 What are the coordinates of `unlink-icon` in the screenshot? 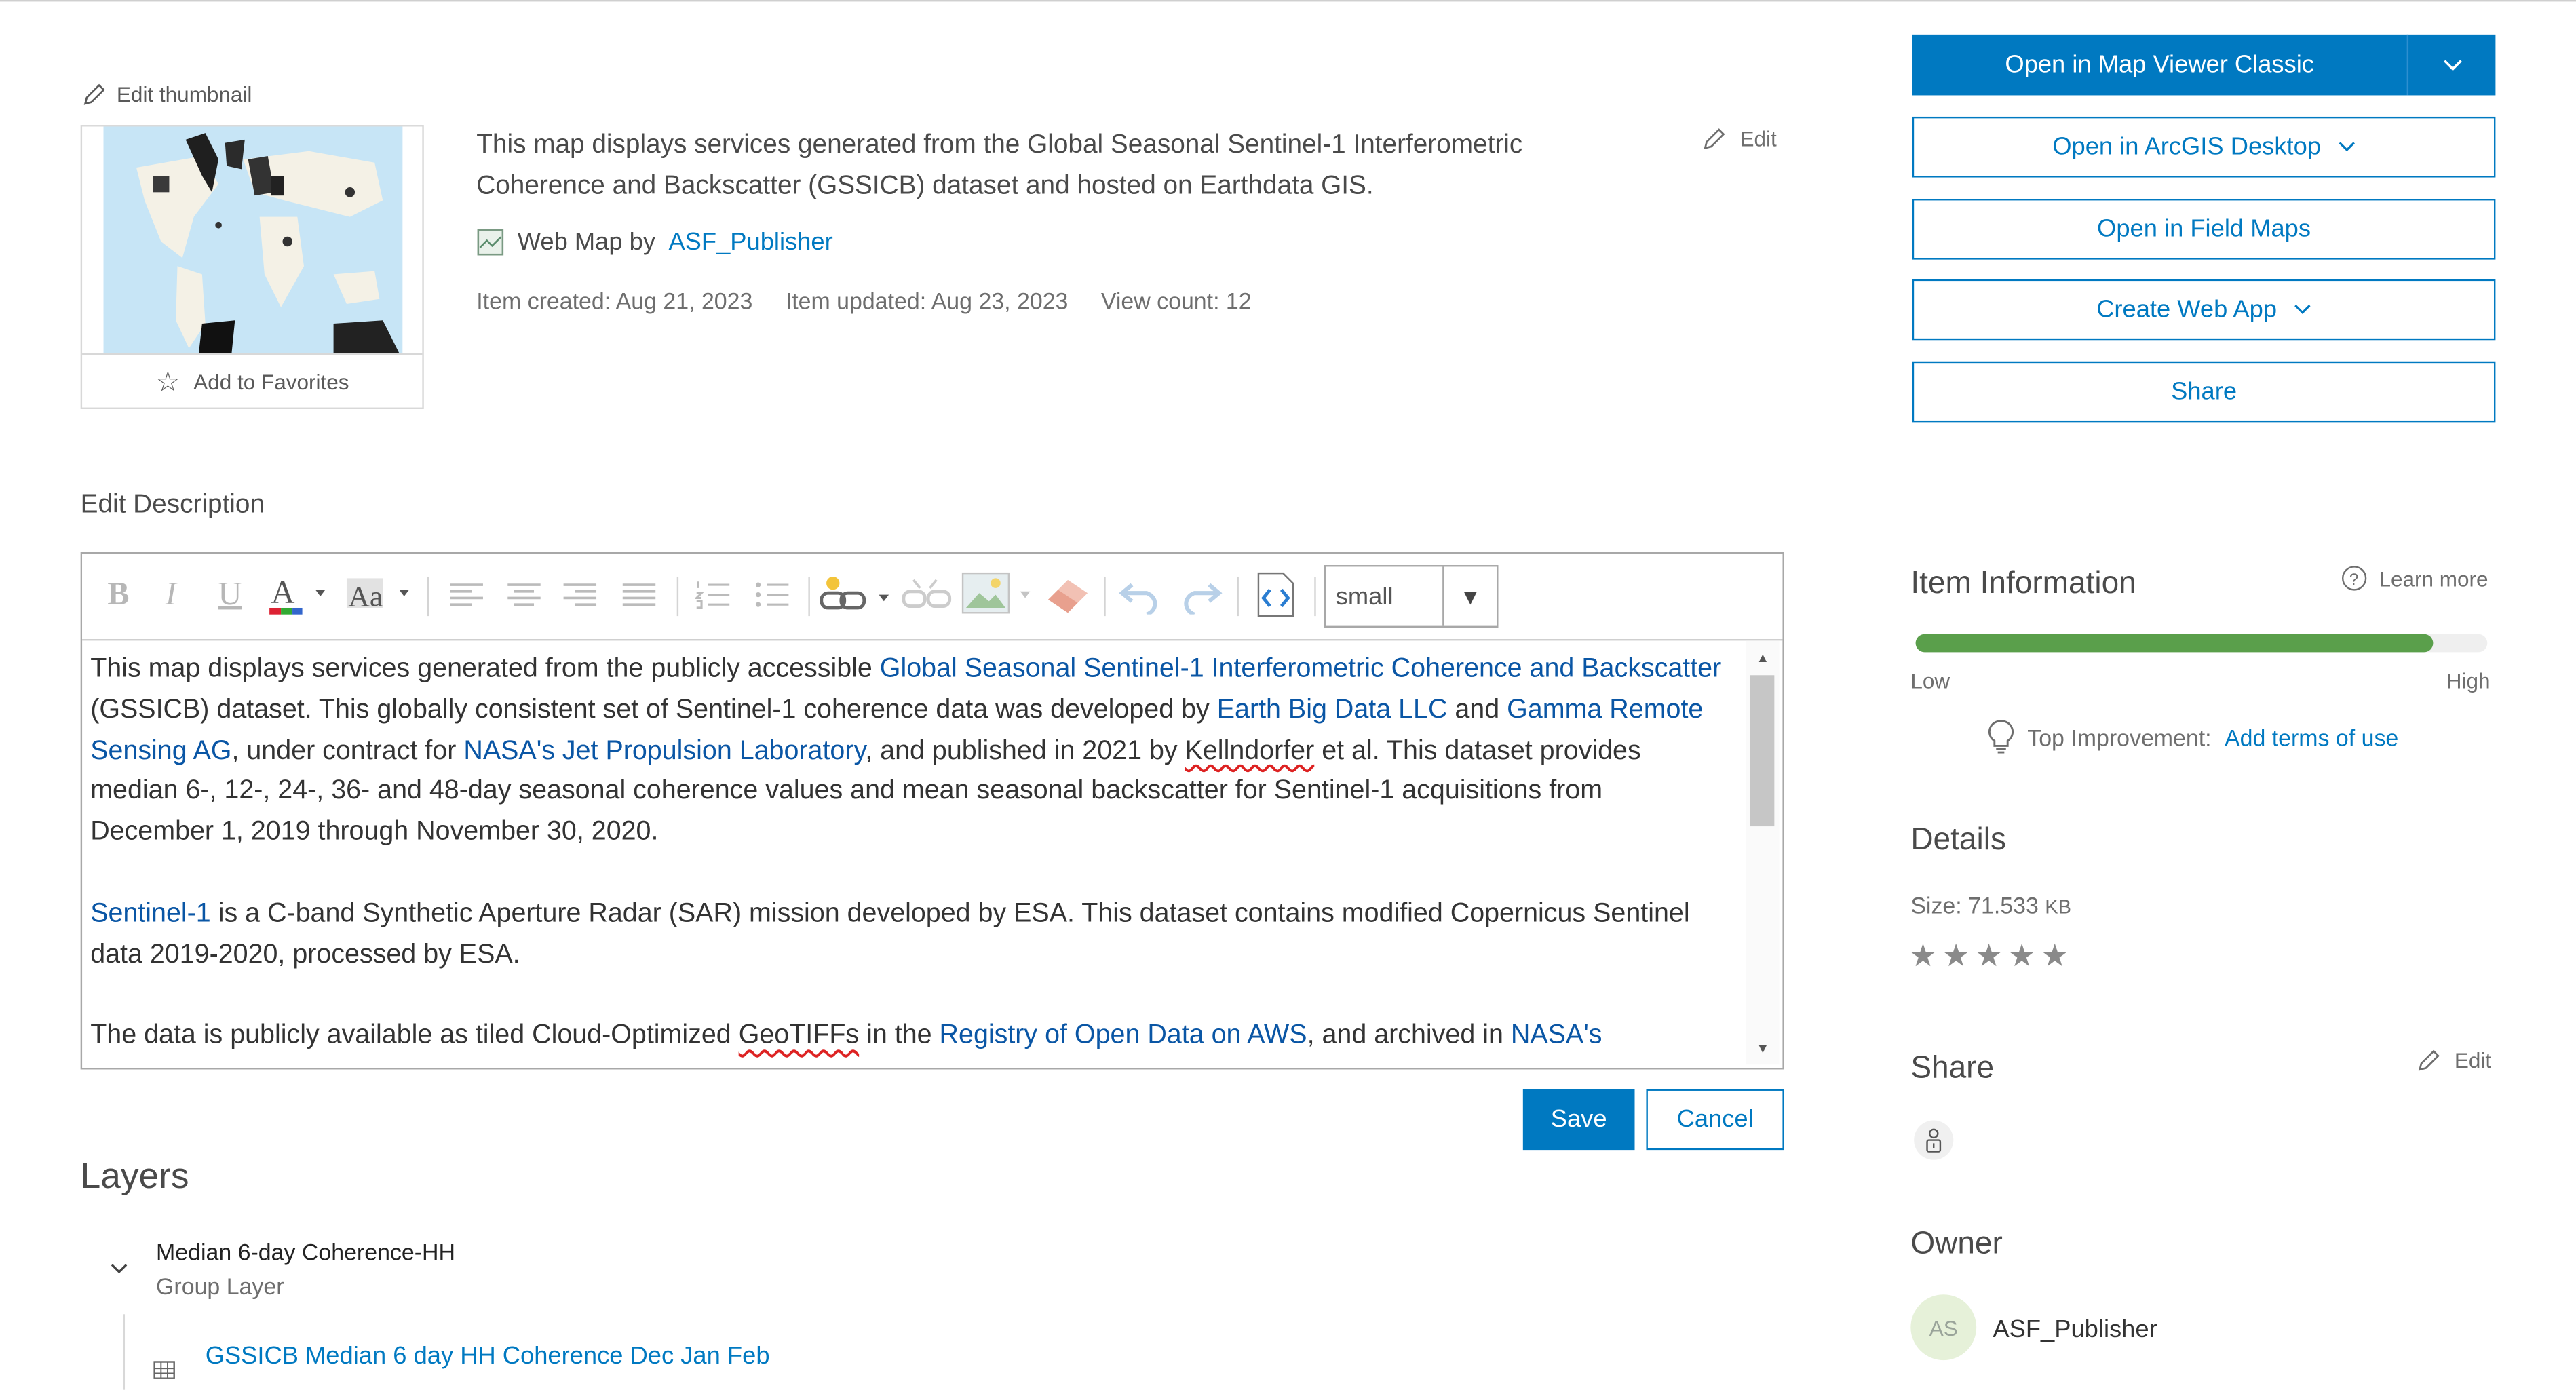 It's located at (927, 593).